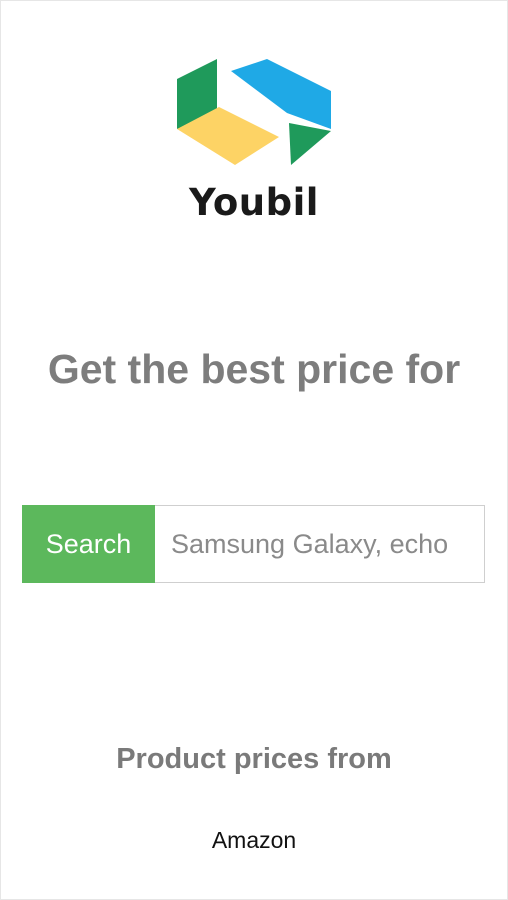 The height and width of the screenshot is (900, 508). Describe the element at coordinates (320, 544) in the screenshot. I see `search-input` at that location.